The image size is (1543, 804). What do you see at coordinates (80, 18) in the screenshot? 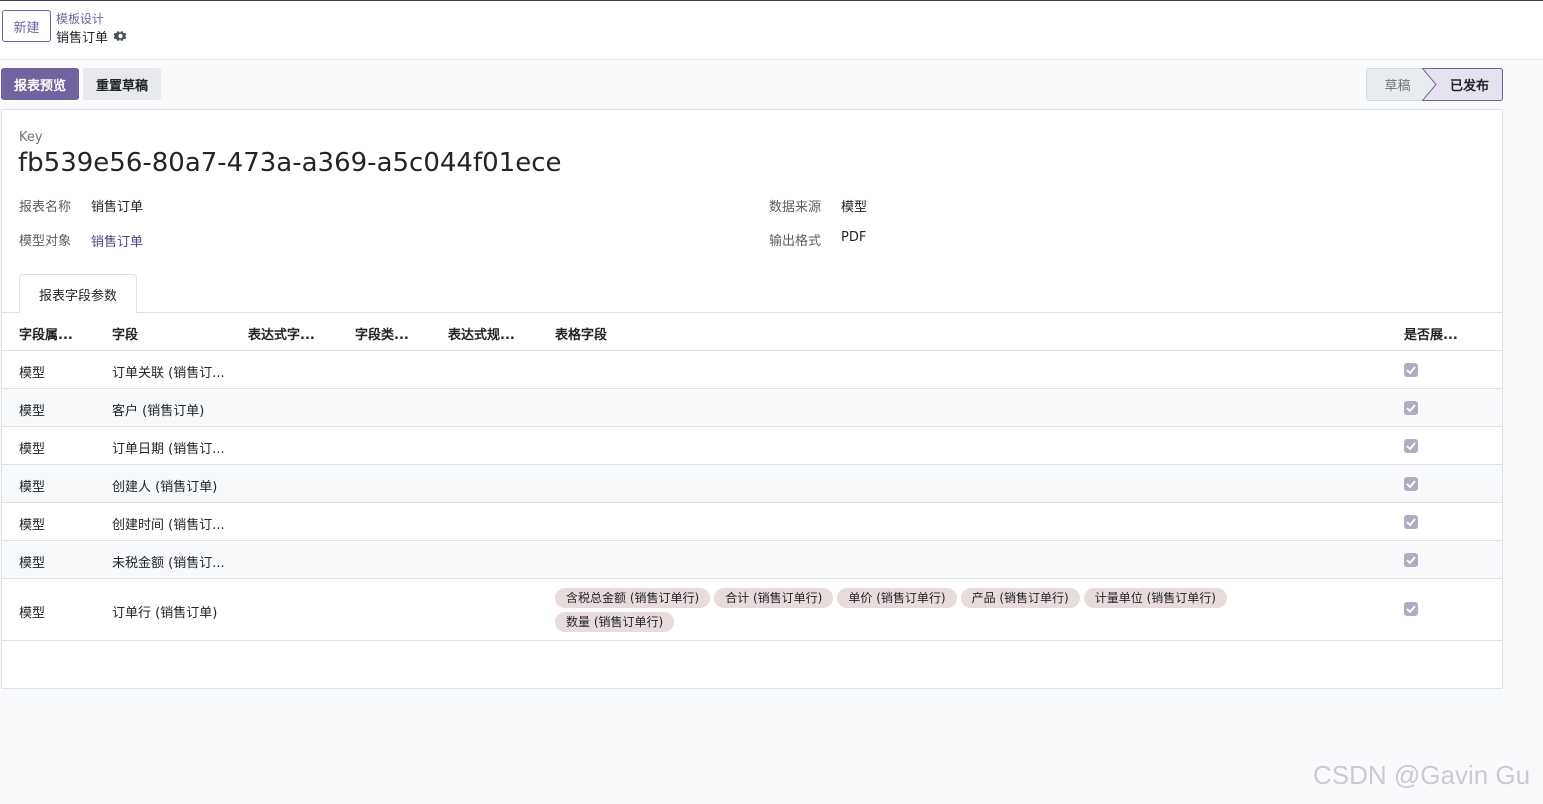
I see `breadcrumb-parent: 模板设计` at bounding box center [80, 18].